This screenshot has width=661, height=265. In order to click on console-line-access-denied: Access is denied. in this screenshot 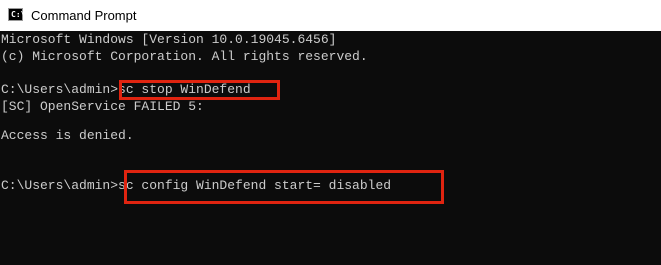, I will do `click(67, 135)`.